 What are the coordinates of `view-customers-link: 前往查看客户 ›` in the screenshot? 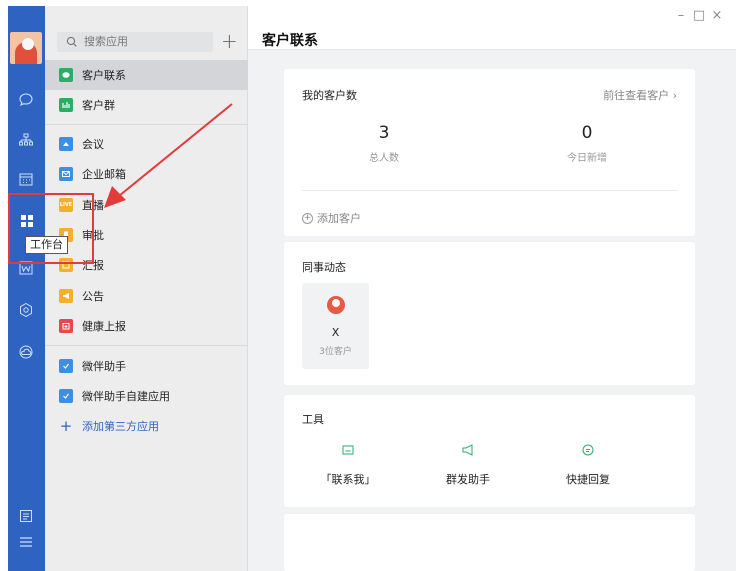 It's located at (640, 95).